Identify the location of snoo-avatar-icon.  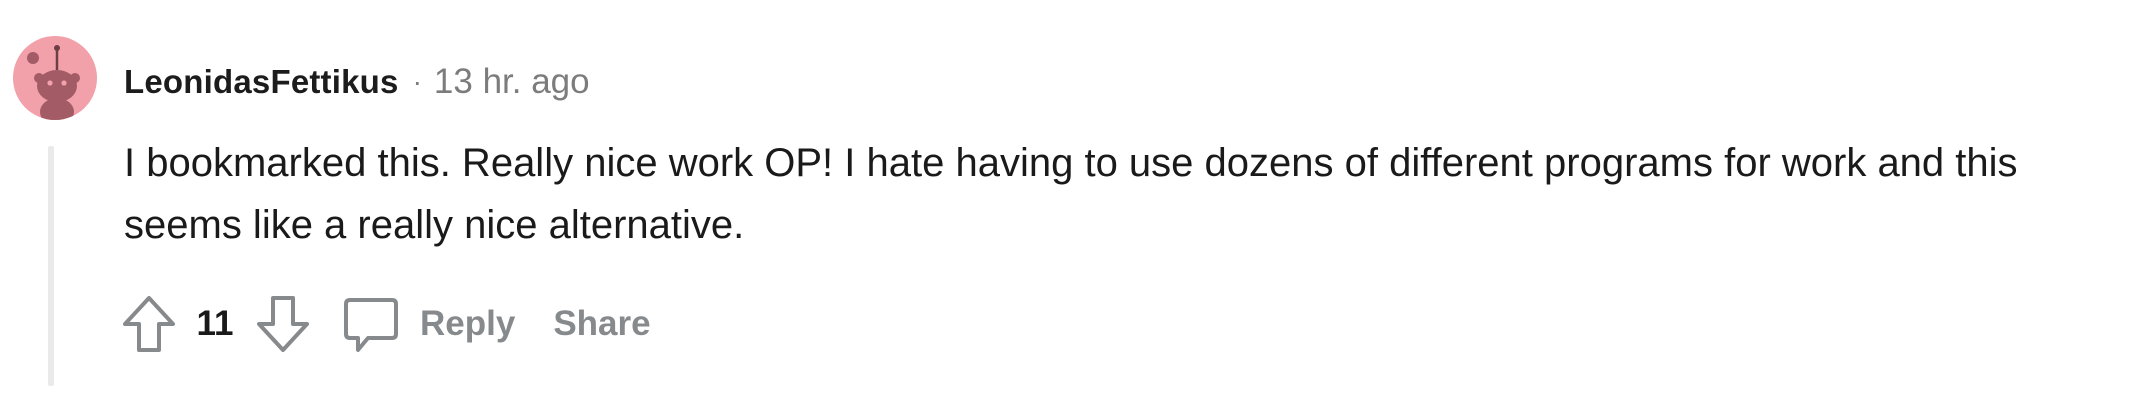
(53, 82).